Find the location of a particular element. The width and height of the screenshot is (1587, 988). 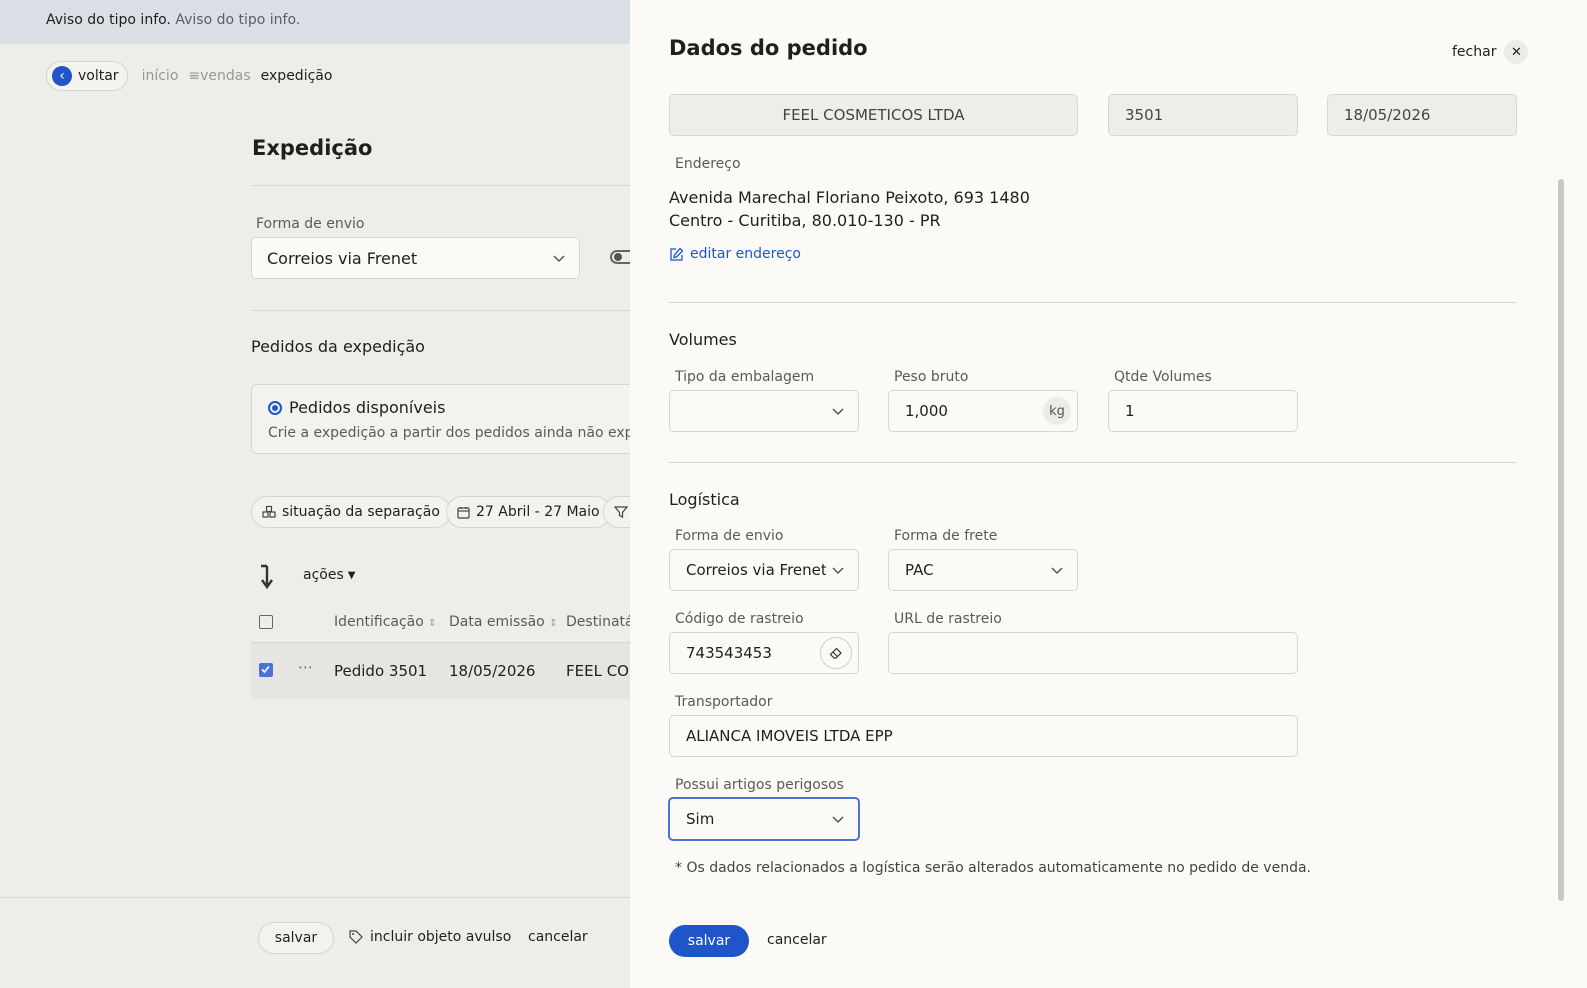

breadcrumb-inicio: início is located at coordinates (160, 76).